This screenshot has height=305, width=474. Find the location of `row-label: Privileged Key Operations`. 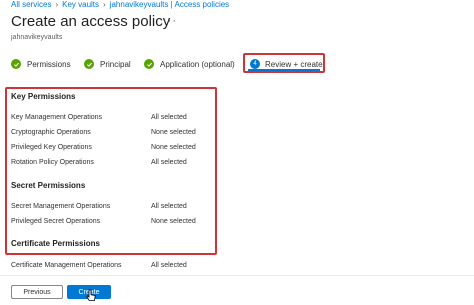

row-label: Privileged Key Operations is located at coordinates (51, 147).